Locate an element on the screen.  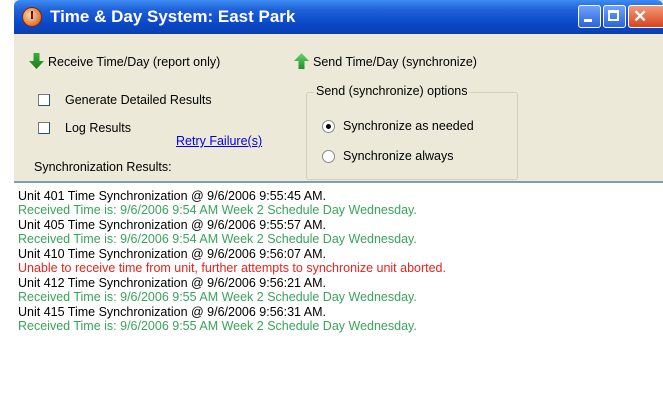
receive-time-label: Receive Time/Day (report only) is located at coordinates (134, 62).